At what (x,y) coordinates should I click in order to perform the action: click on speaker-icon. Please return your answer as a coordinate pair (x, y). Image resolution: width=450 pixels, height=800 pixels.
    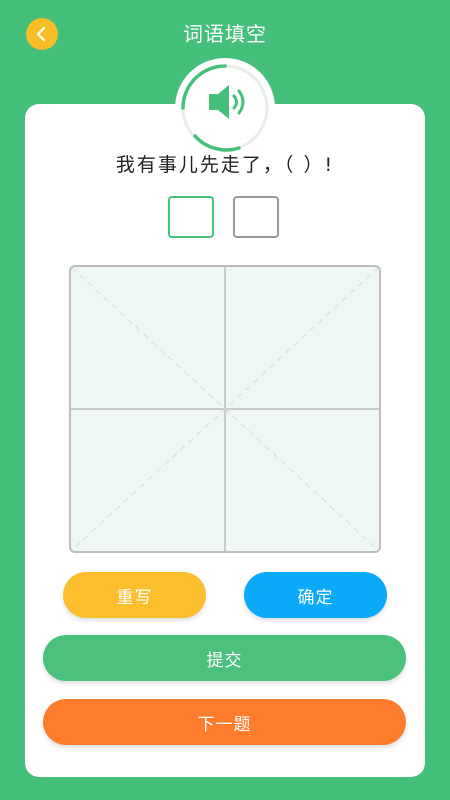
    Looking at the image, I should click on (225, 108).